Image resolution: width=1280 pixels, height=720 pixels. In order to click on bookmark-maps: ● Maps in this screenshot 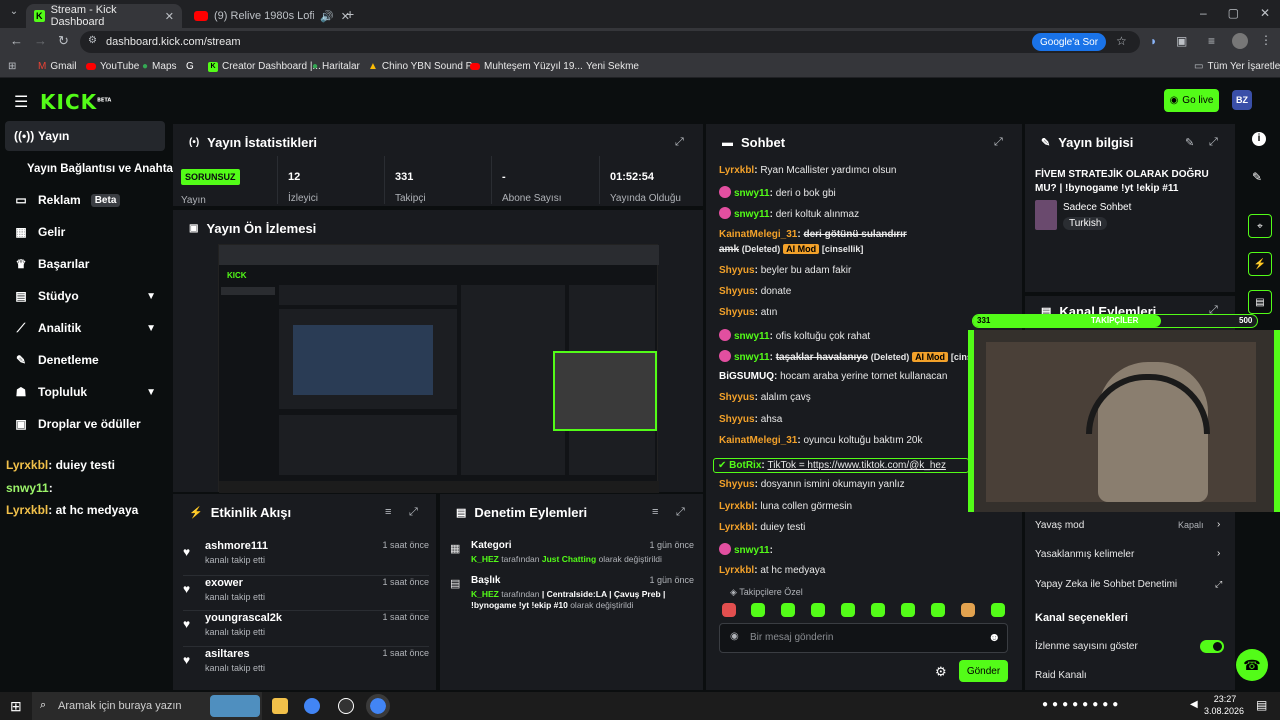, I will do `click(159, 66)`.